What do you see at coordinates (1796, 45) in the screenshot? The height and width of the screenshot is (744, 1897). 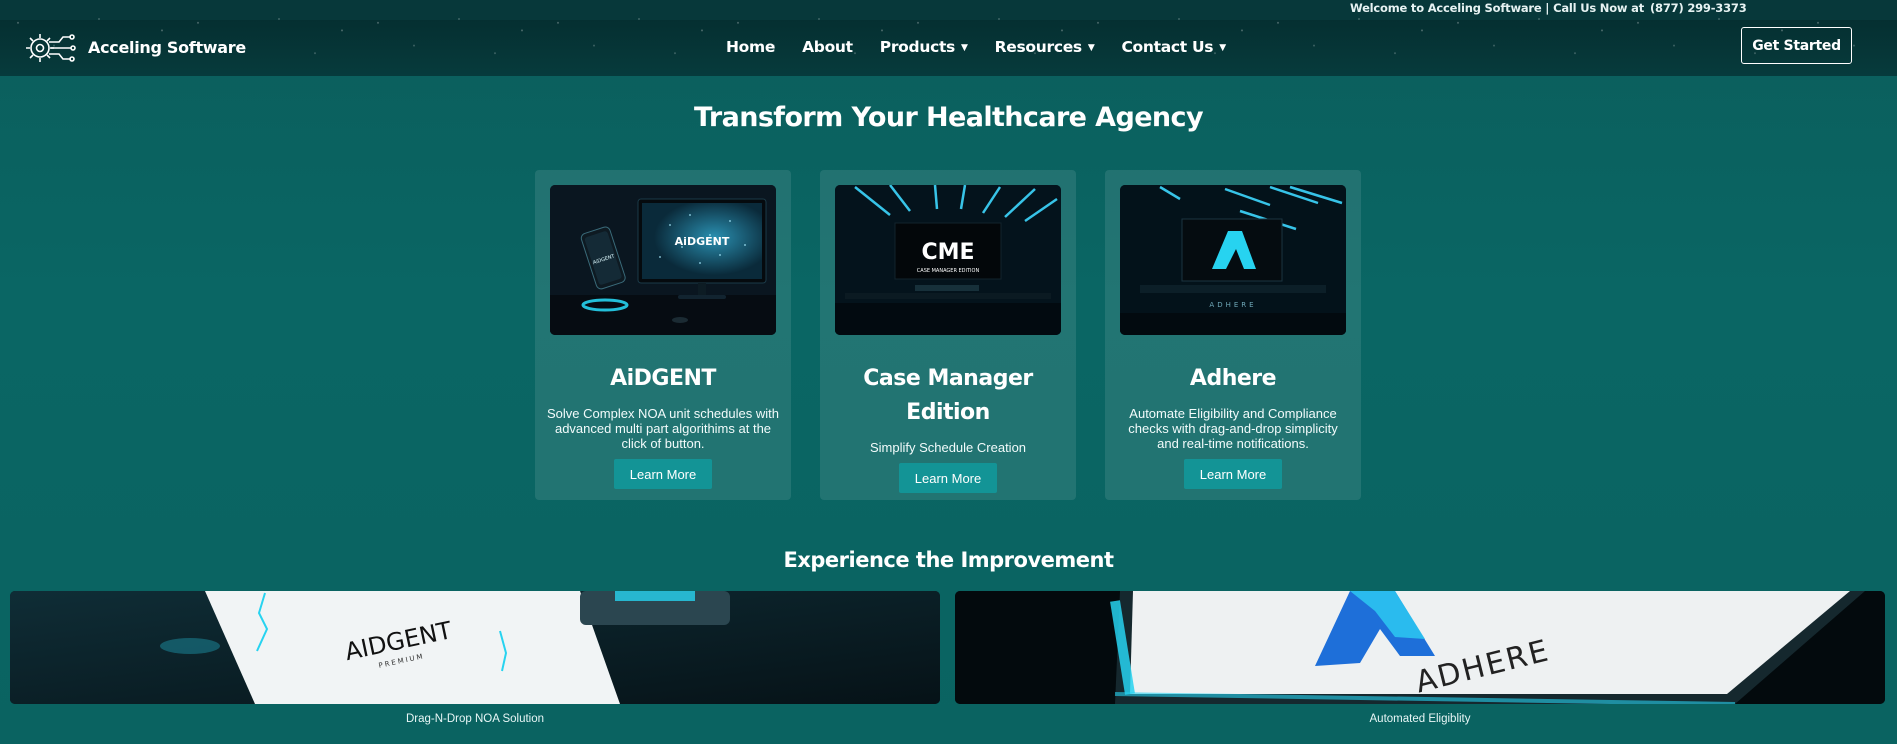 I see `get-started-button: Get Started` at bounding box center [1796, 45].